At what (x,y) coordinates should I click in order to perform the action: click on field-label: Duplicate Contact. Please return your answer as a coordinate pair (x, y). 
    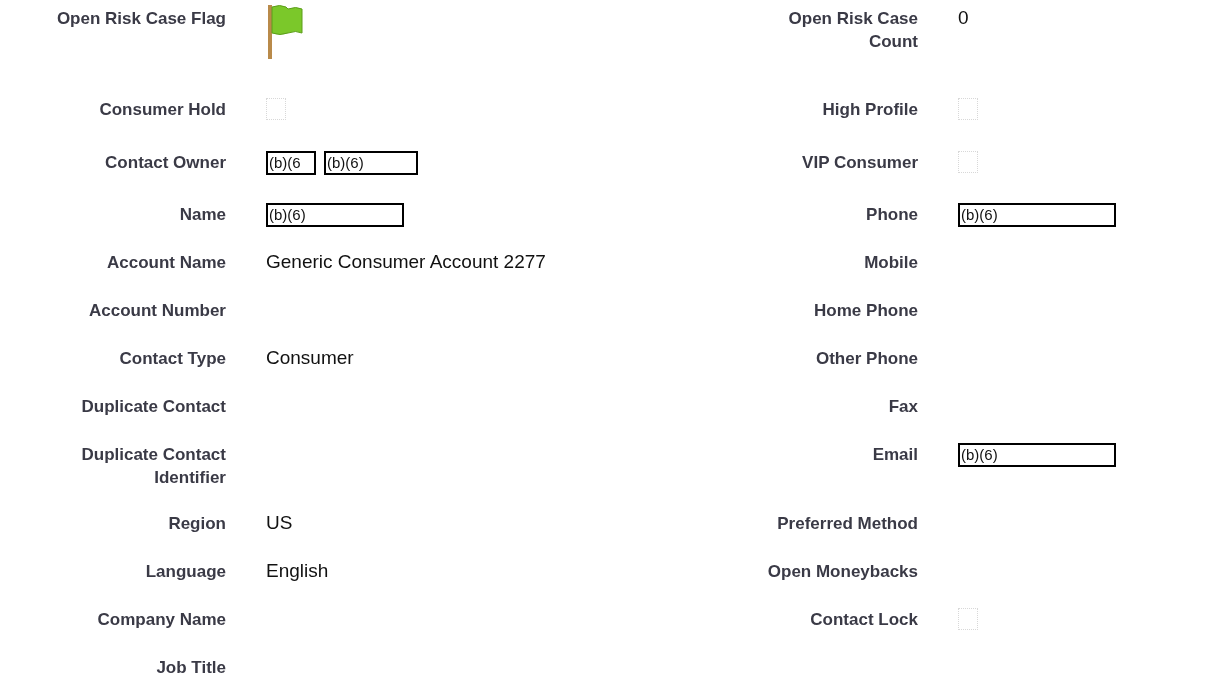
    Looking at the image, I should click on (153, 407).